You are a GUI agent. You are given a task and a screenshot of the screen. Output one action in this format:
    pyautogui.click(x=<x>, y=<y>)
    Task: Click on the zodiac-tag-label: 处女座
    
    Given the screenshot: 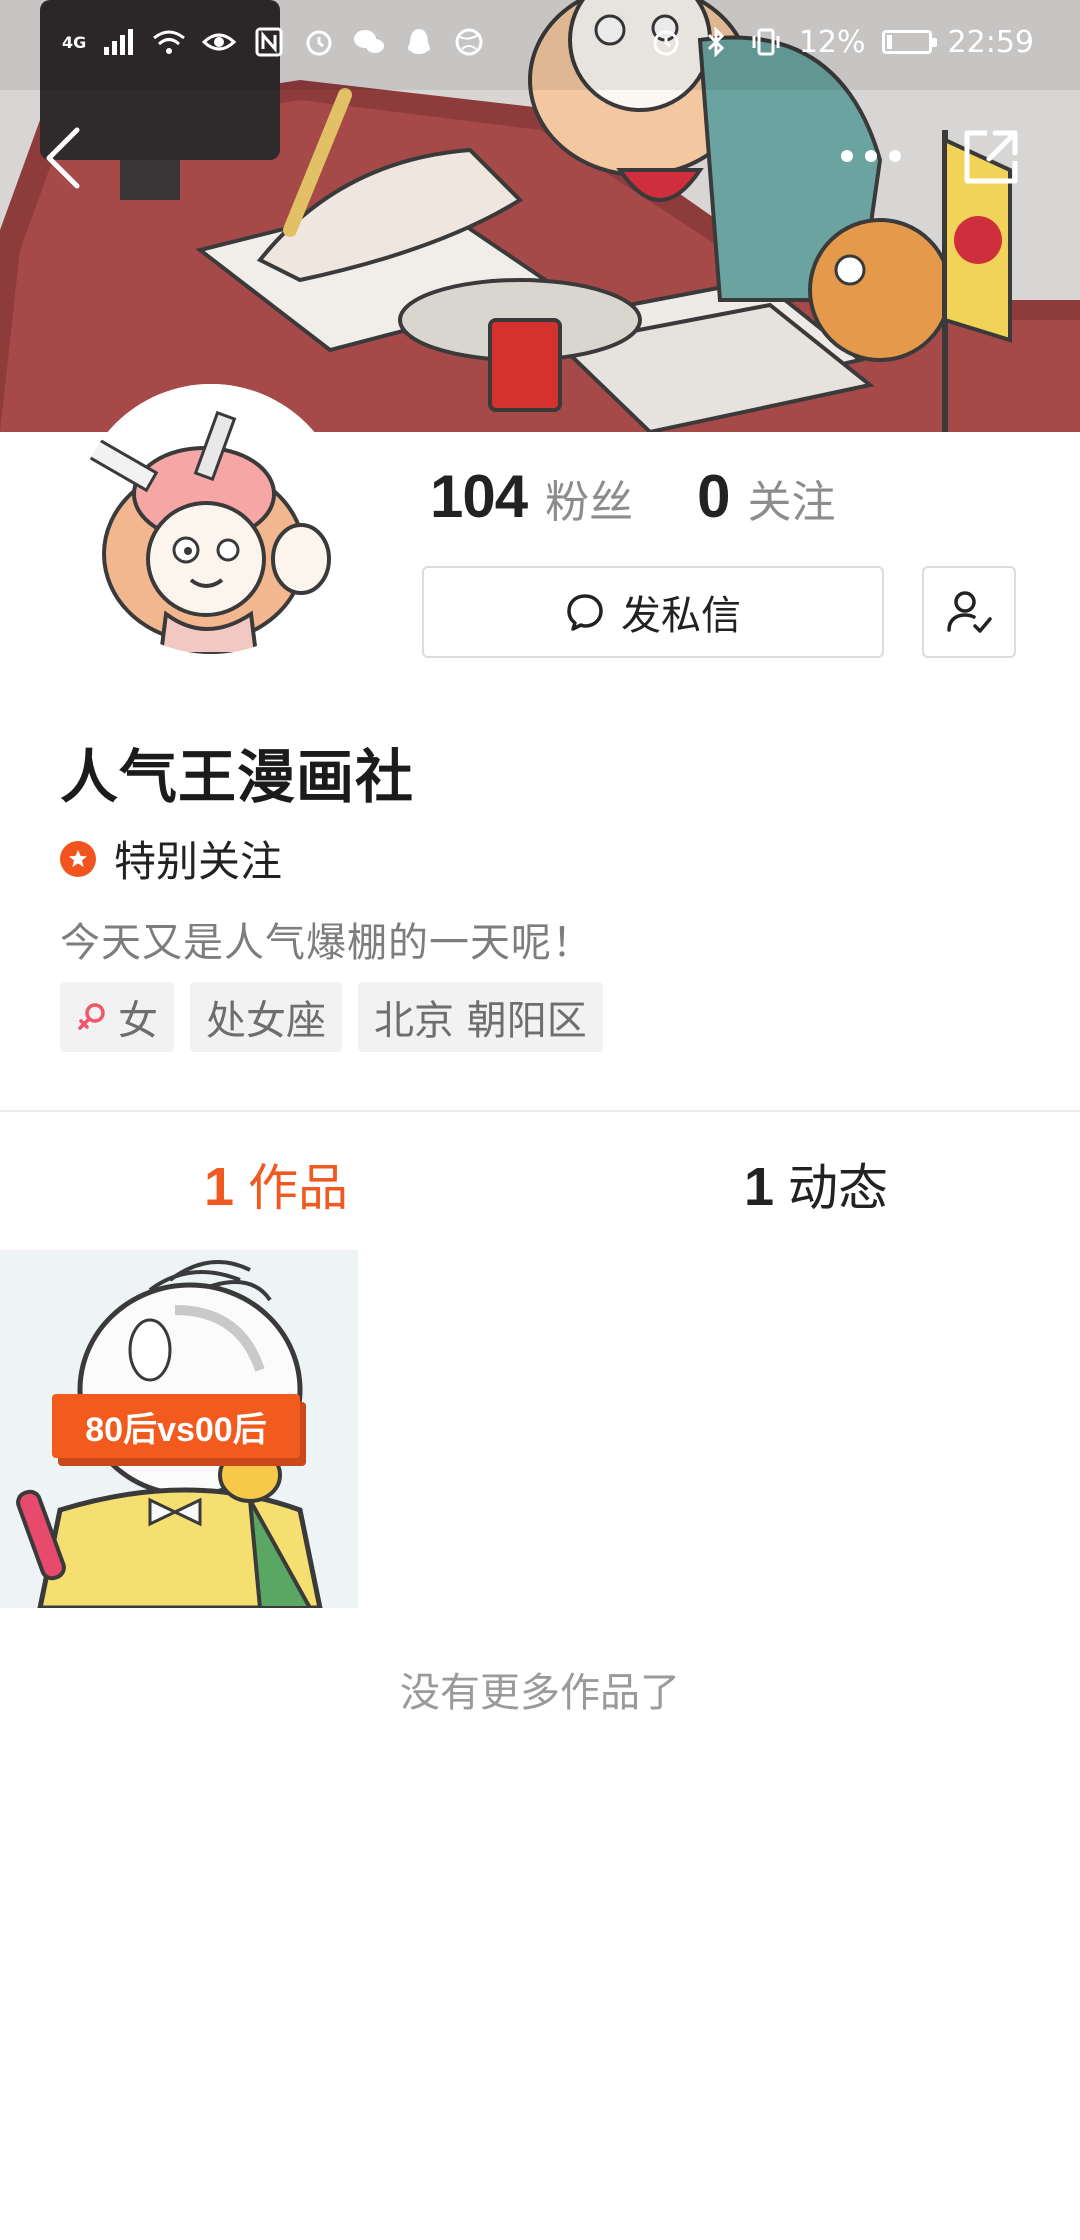 What is the action you would take?
    pyautogui.click(x=266, y=1021)
    